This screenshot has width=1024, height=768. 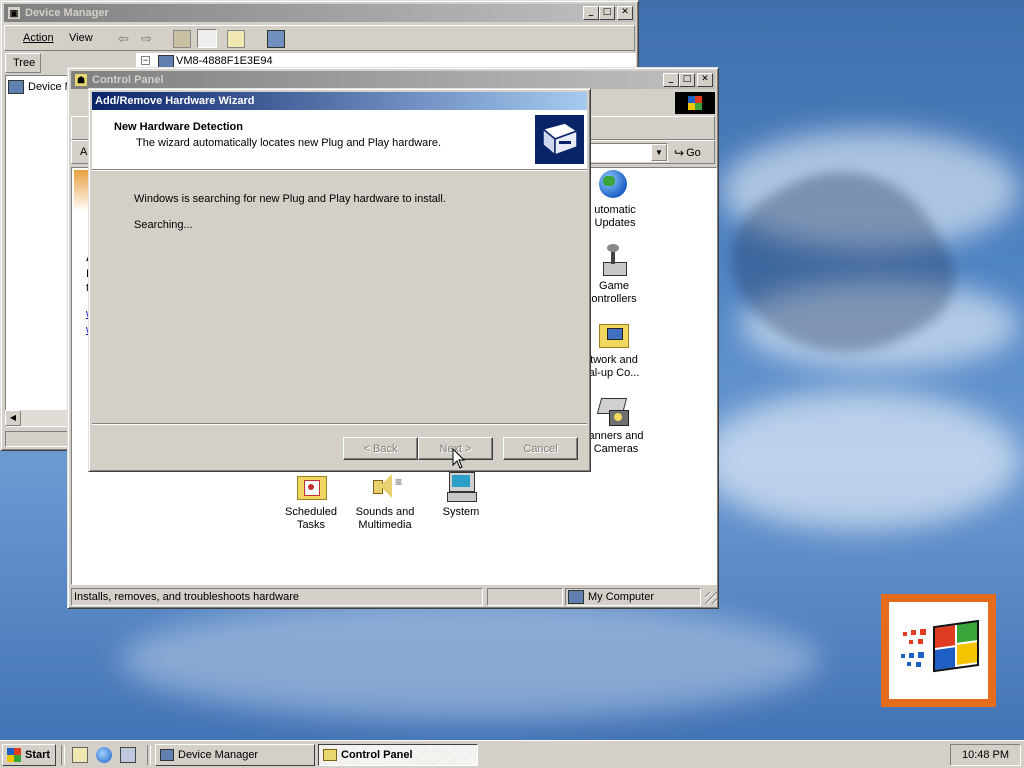 I want to click on back-button: < Back, so click(x=380, y=448).